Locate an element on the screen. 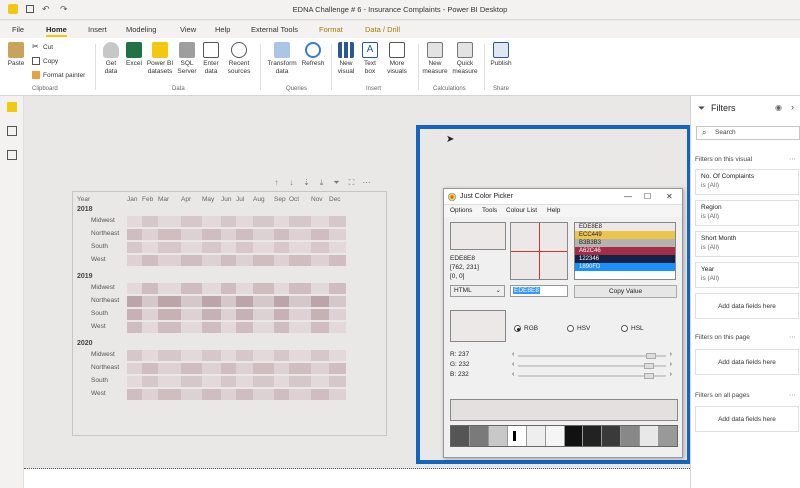 This screenshot has width=800, height=488. power-bi-datasets-button: Power BI datasets is located at coordinates (160, 58).